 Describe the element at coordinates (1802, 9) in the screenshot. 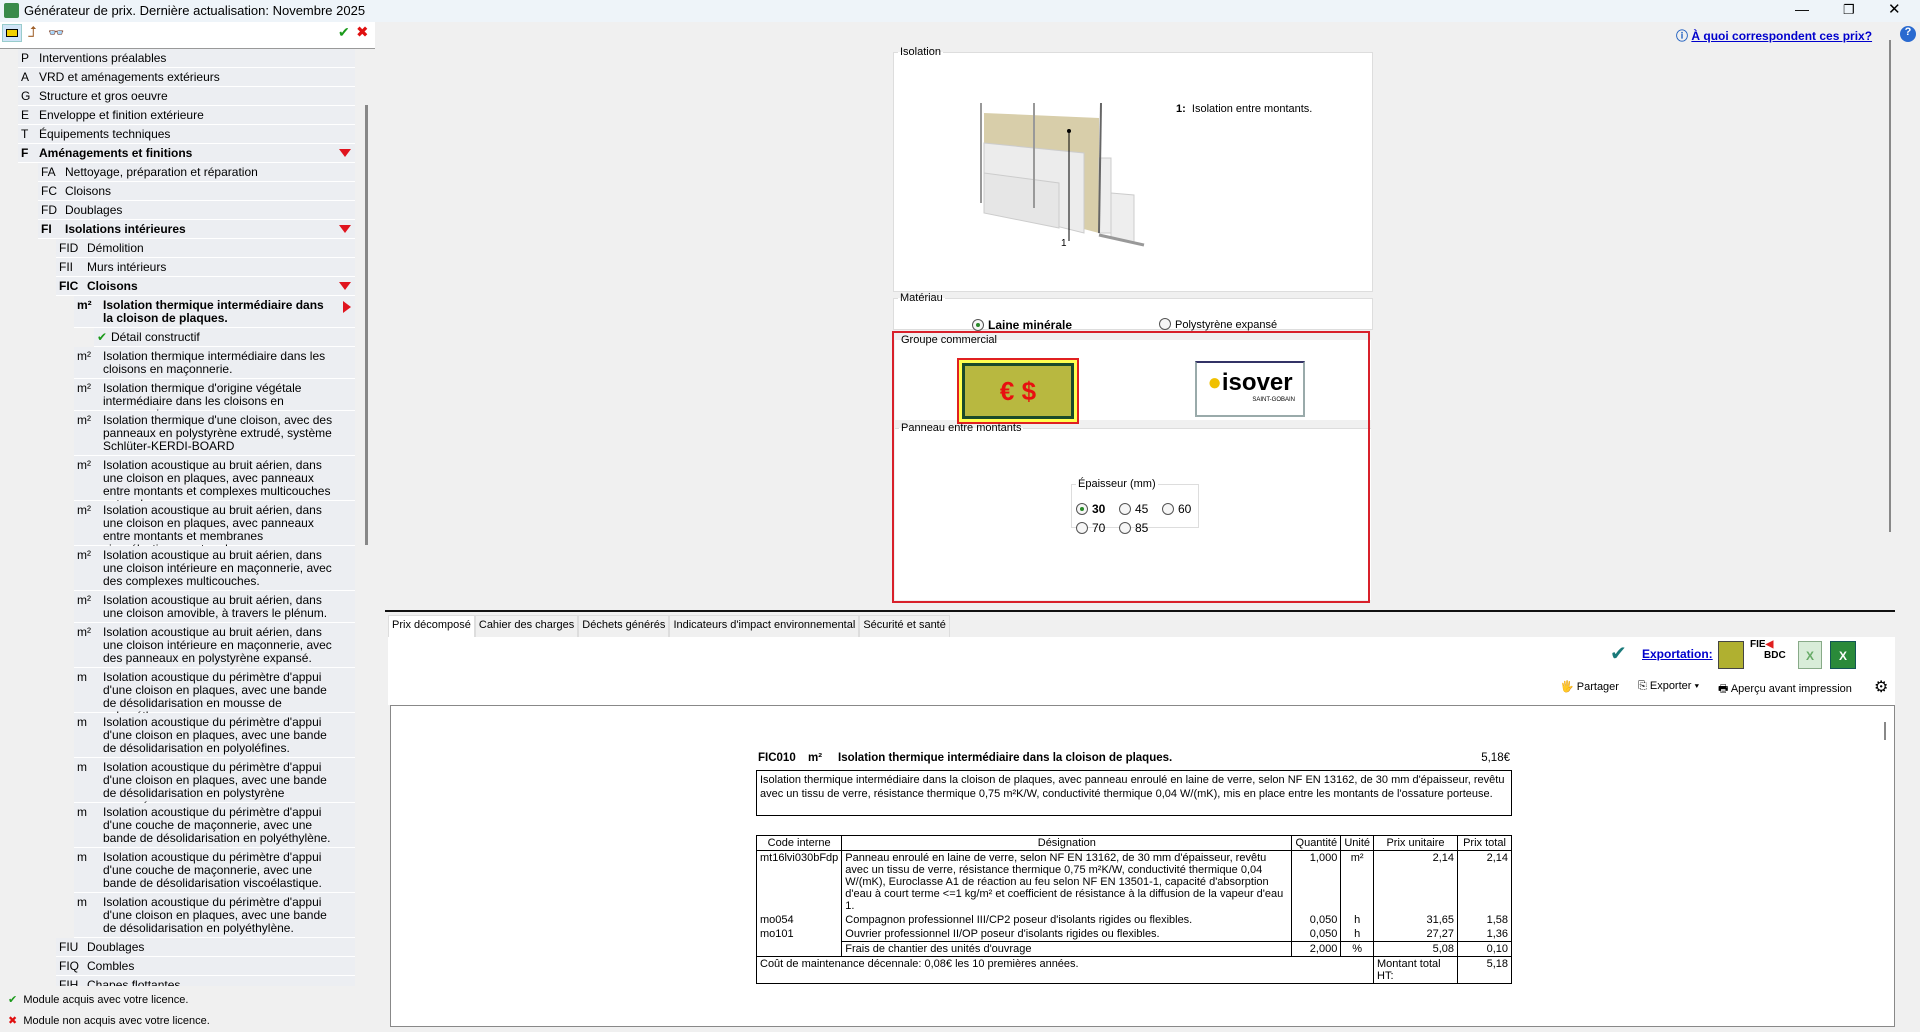

I see `minimize-button: —` at that location.